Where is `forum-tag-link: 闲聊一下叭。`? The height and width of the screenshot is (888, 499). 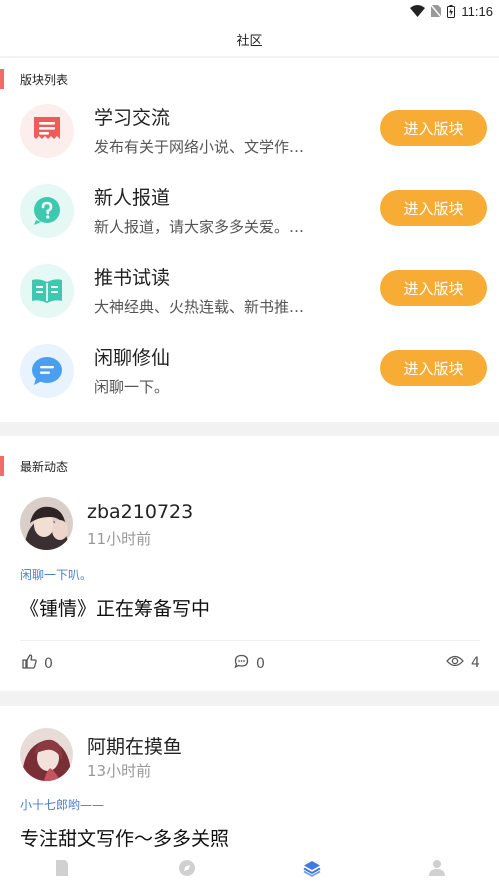 forum-tag-link: 闲聊一下叭。 is located at coordinates (56, 574).